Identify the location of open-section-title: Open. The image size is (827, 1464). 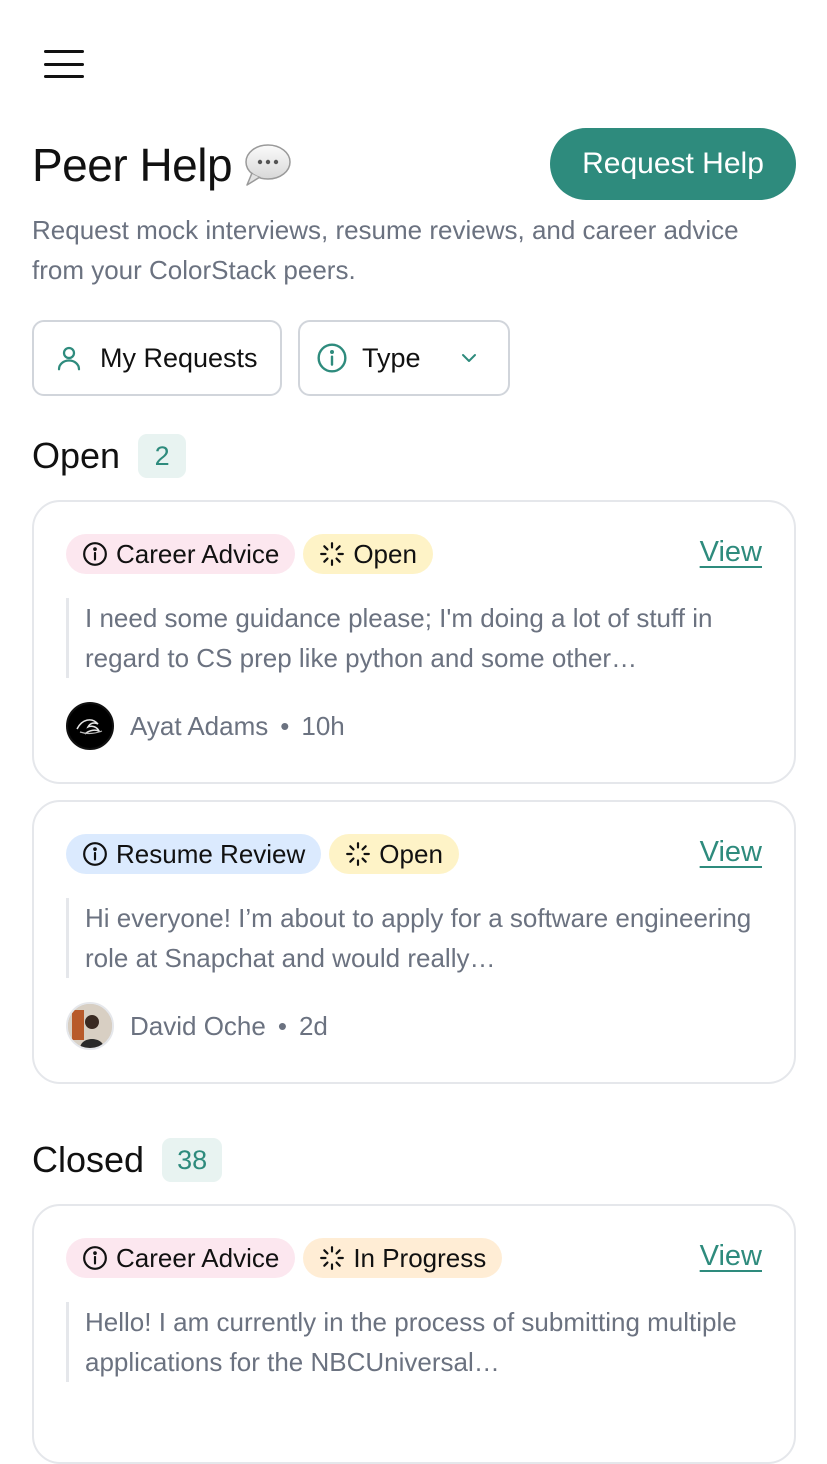
(76, 455).